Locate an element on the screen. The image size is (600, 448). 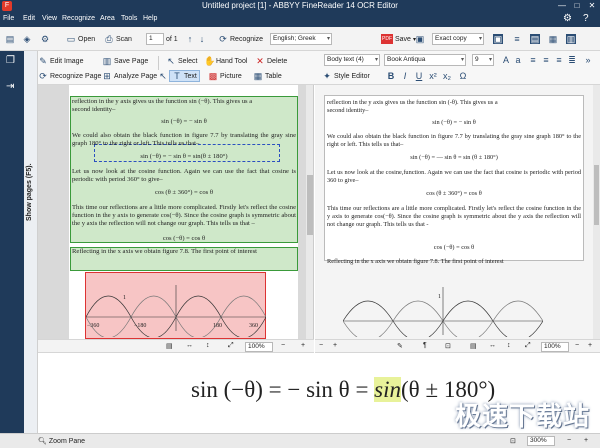
minimize-button: — is located at coordinates (562, 6).